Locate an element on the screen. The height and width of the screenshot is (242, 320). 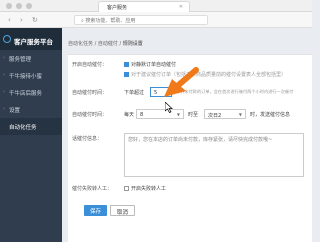
annotation-arrow-icon is located at coordinates (181, 82).